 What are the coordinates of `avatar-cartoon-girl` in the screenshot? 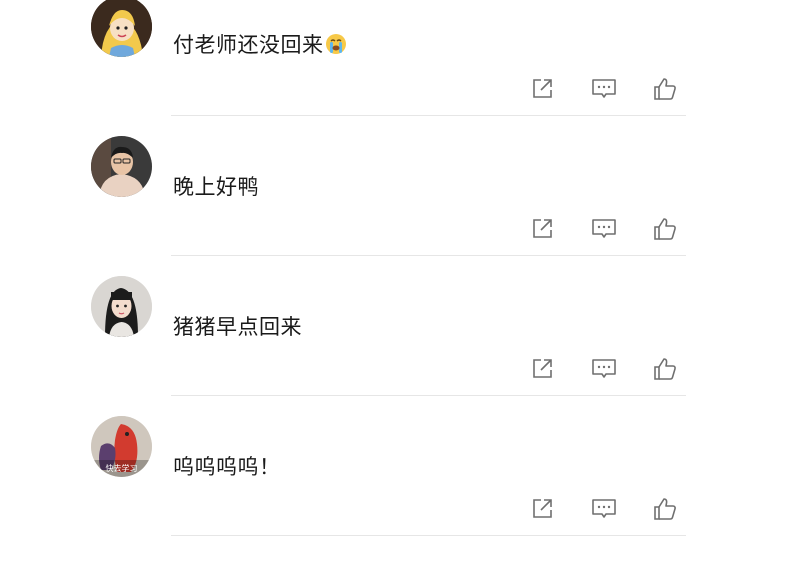 It's located at (121, 28).